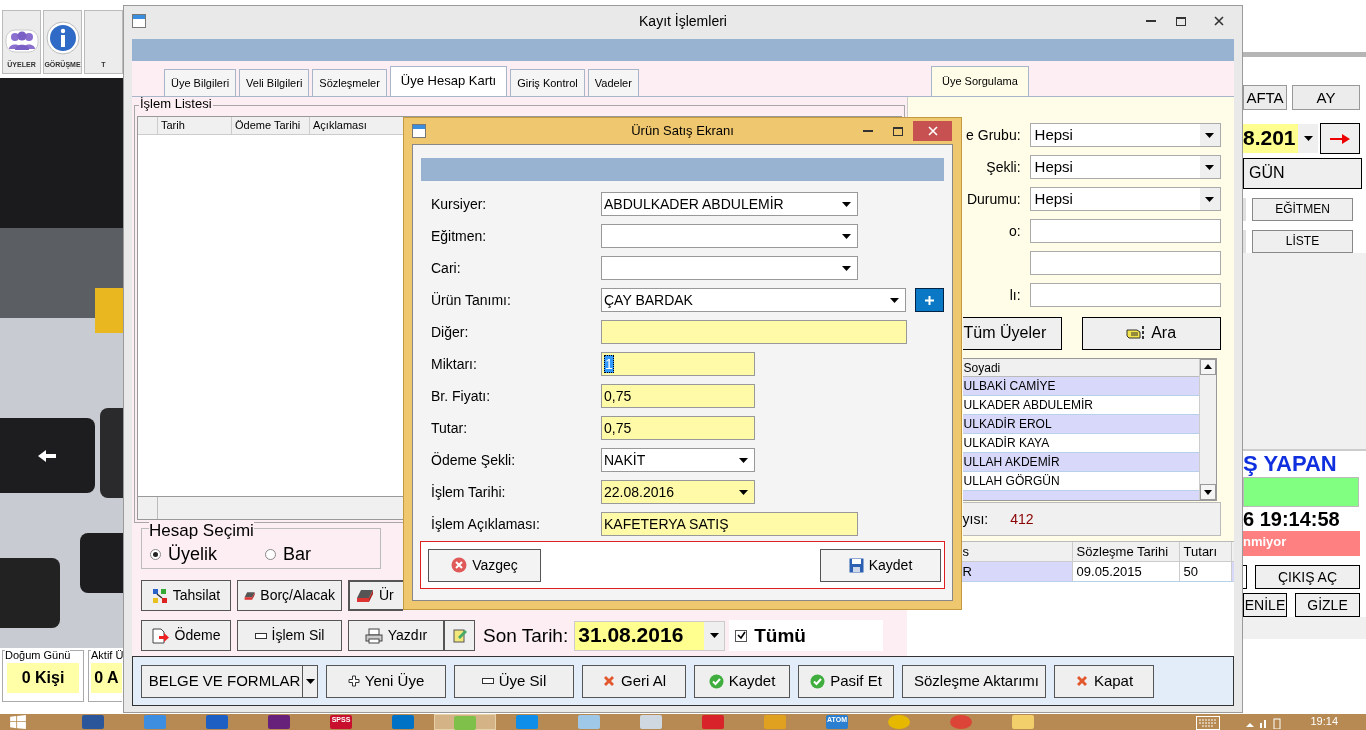  Describe the element at coordinates (474, 460) in the screenshot. I see `field-label: Ödeme Şekli:` at that location.